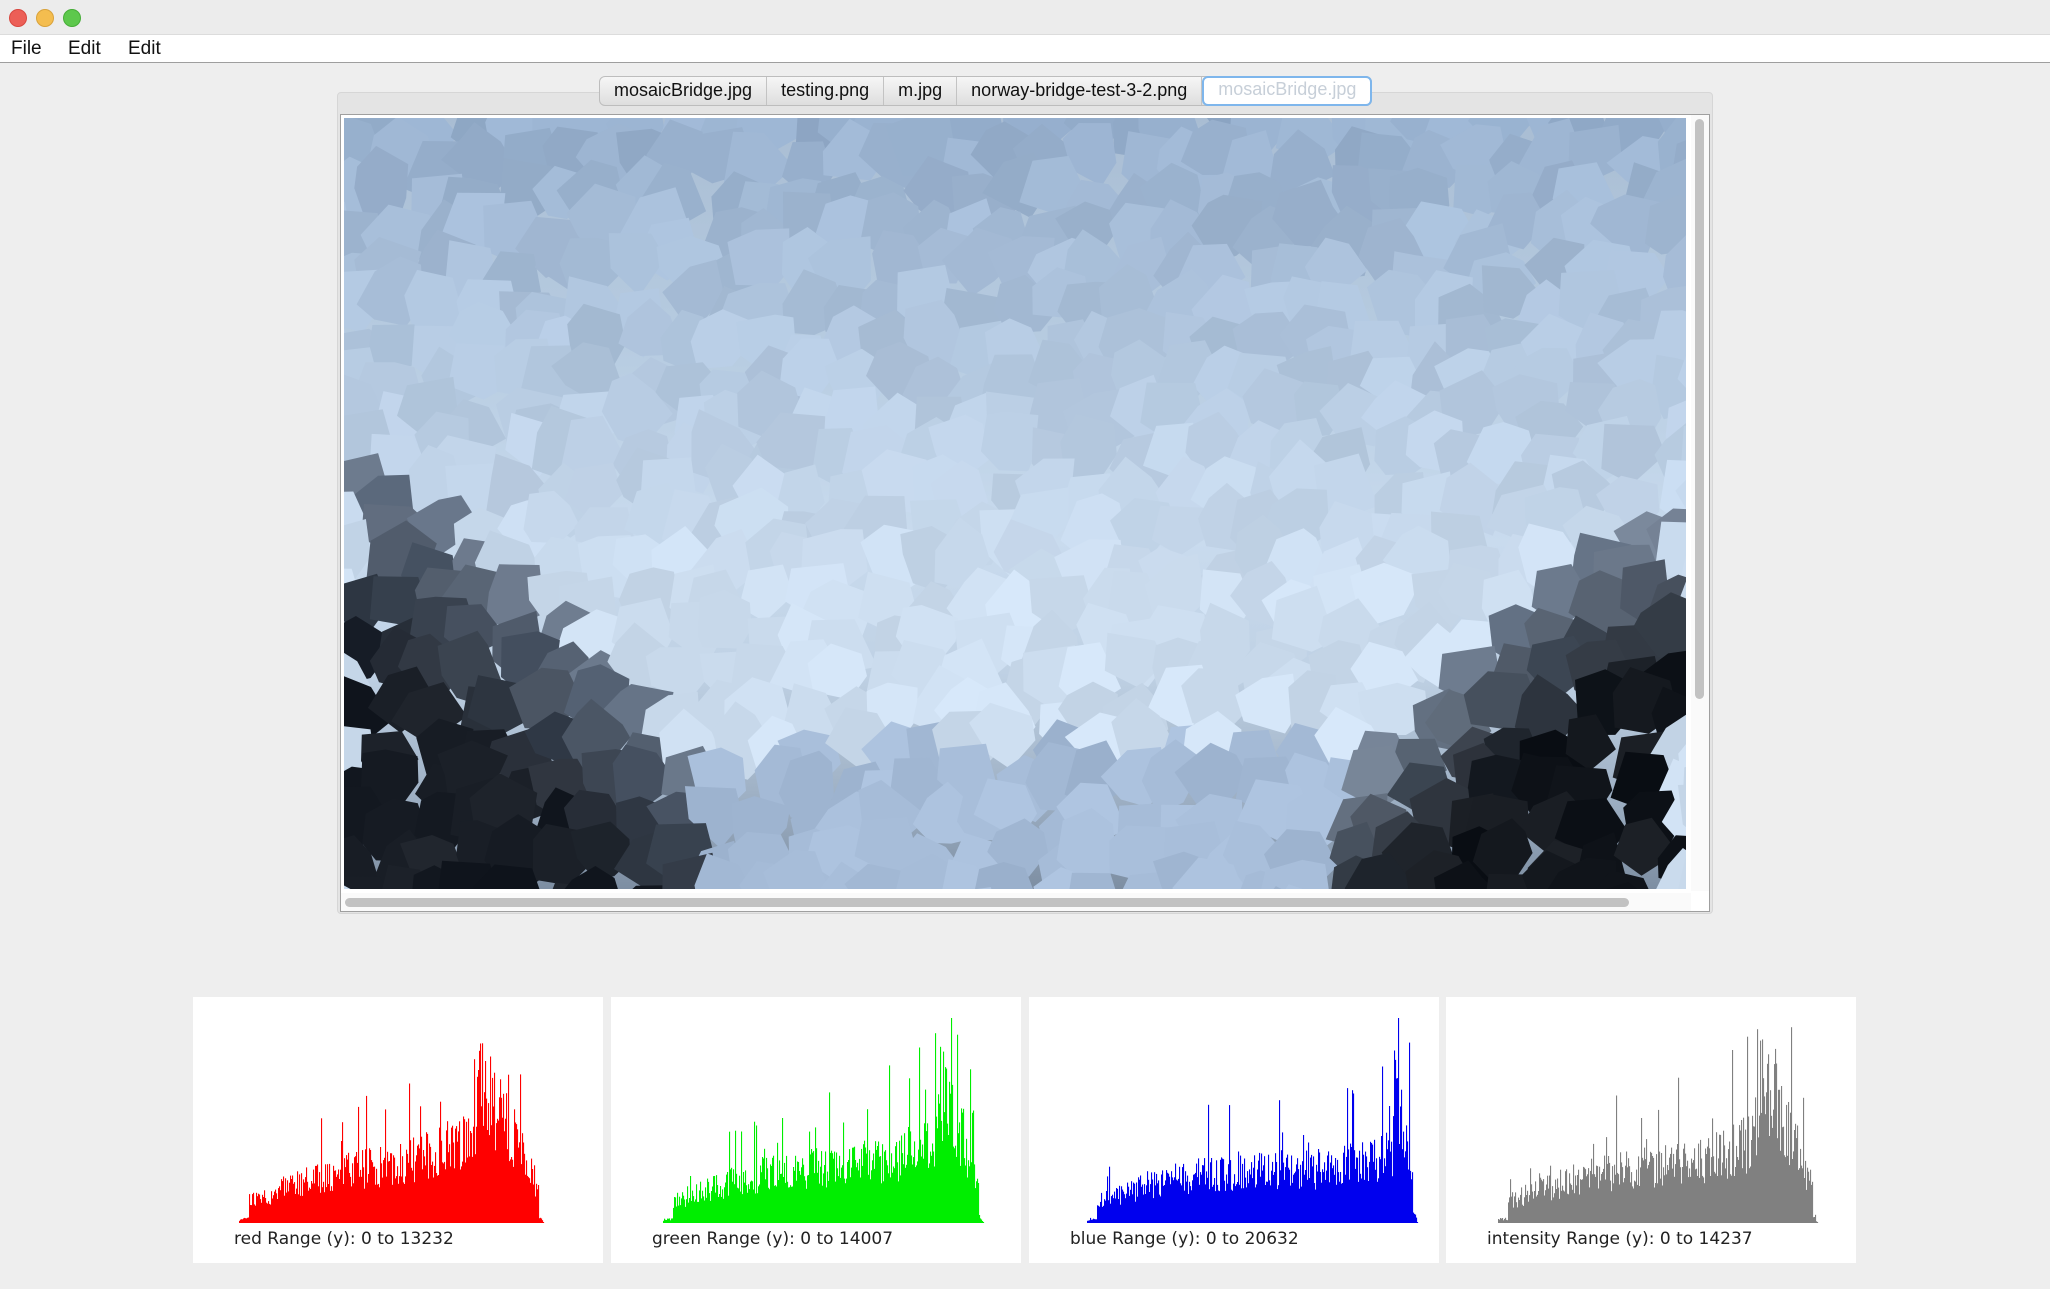 Image resolution: width=2050 pixels, height=1289 pixels. What do you see at coordinates (72, 18) in the screenshot?
I see `zoom-window-button` at bounding box center [72, 18].